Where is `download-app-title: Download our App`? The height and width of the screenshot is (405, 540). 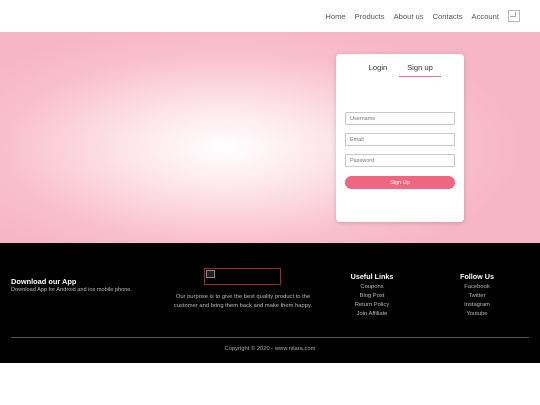
download-app-title: Download our App is located at coordinates (44, 281).